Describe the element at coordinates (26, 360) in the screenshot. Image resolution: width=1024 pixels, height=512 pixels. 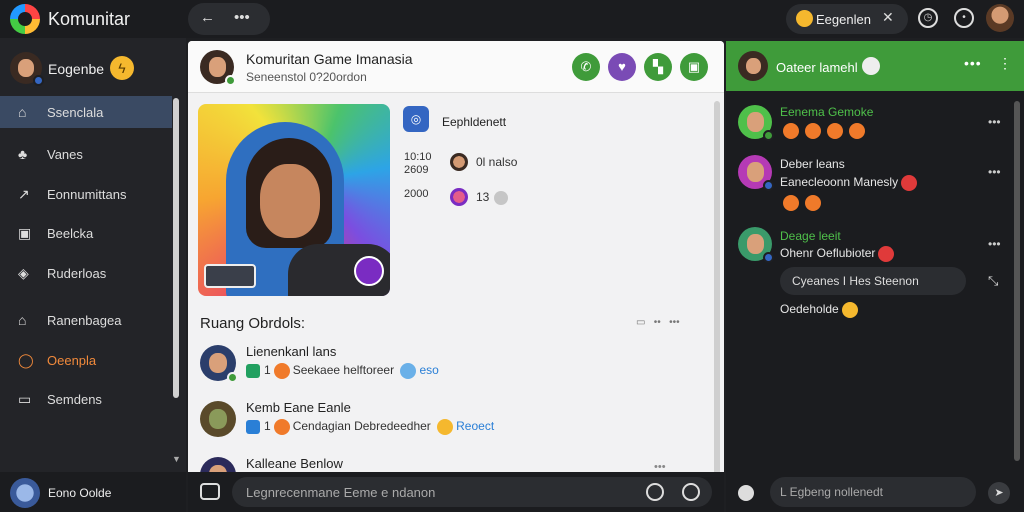
I see `chat-icon: ◯` at that location.